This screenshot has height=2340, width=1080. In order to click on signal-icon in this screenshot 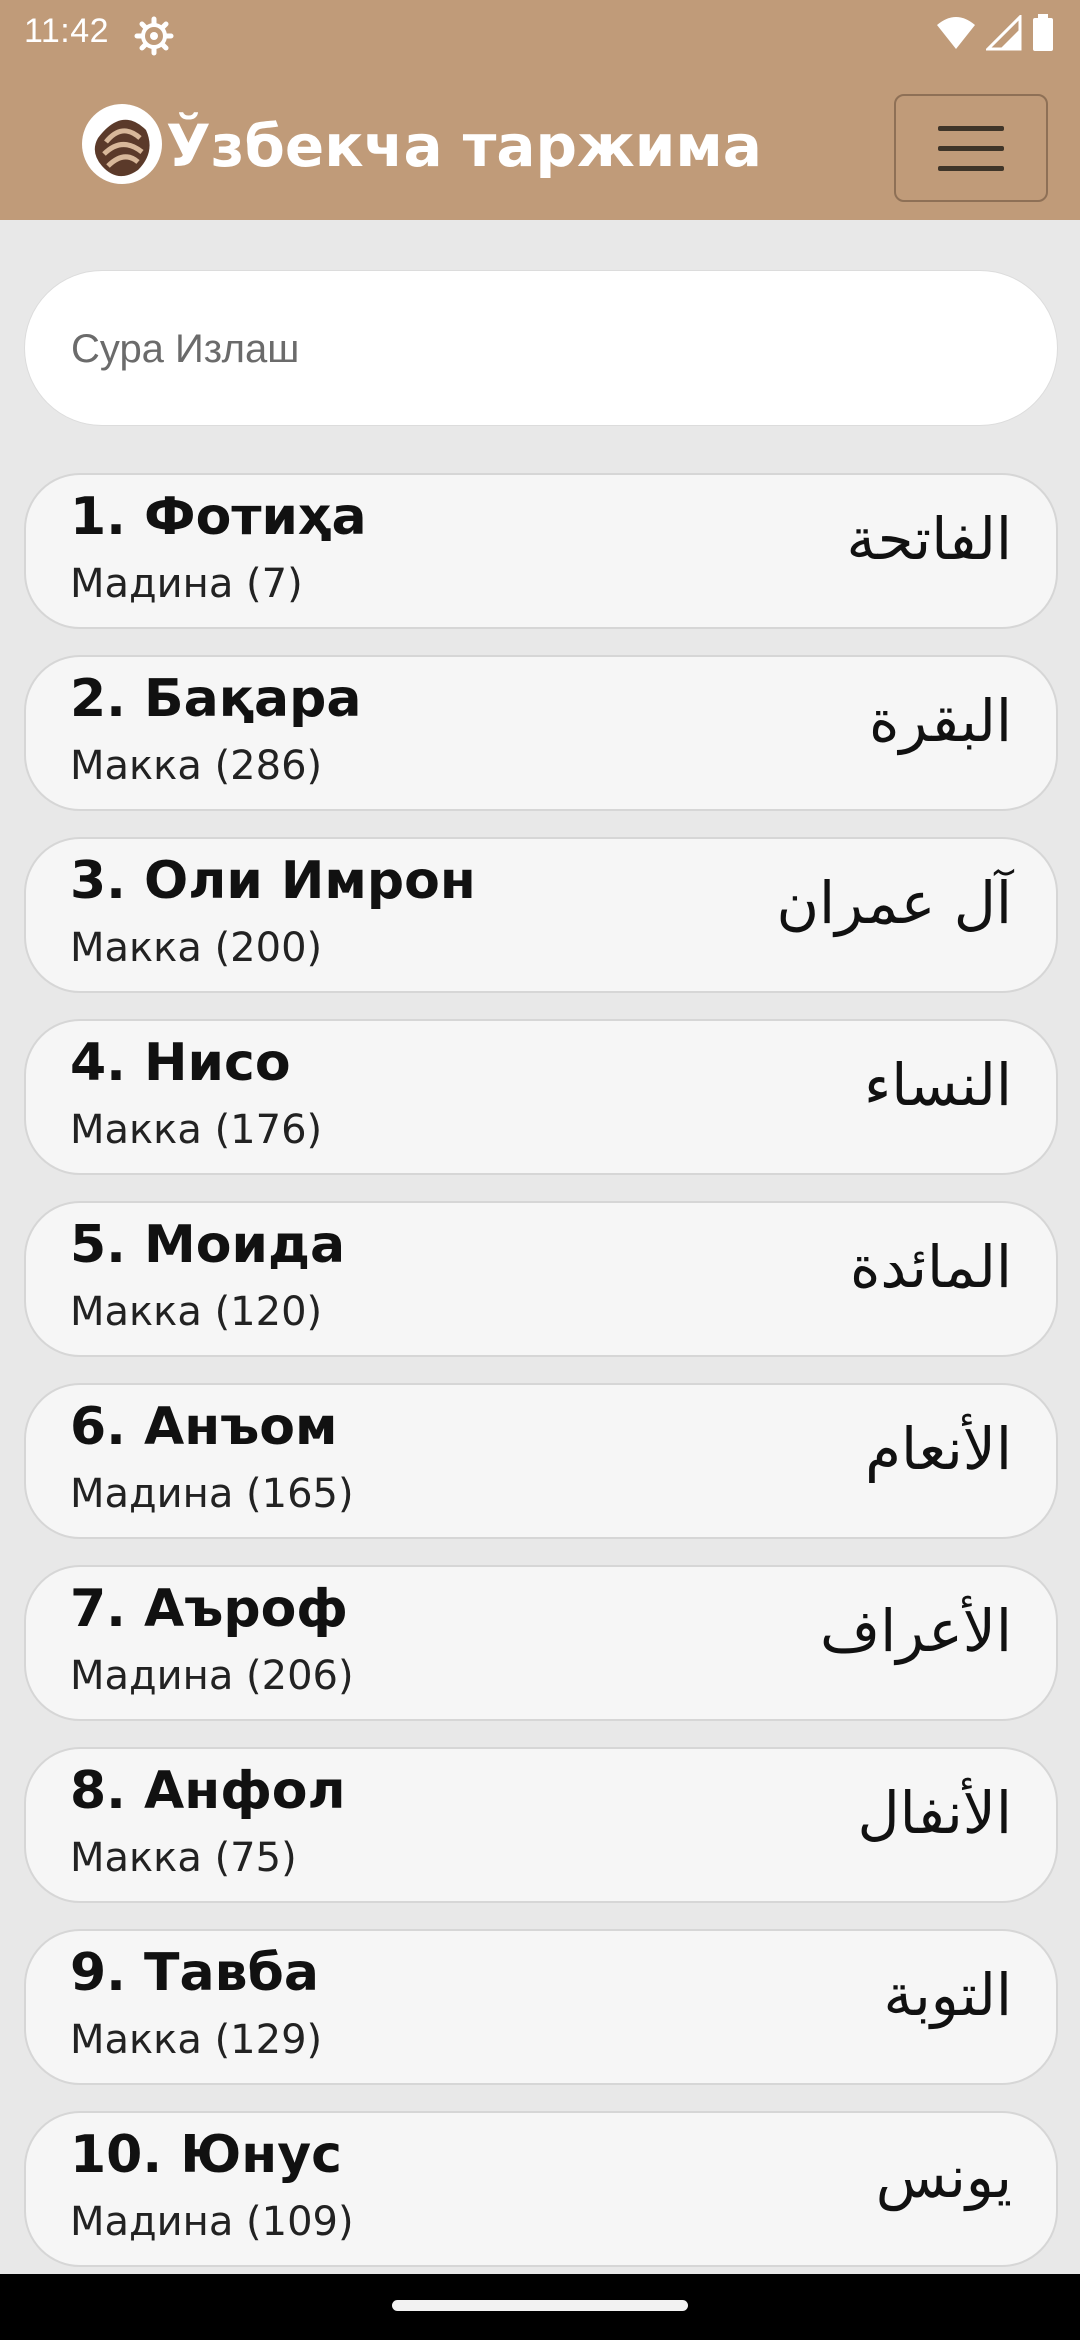, I will do `click(1004, 33)`.